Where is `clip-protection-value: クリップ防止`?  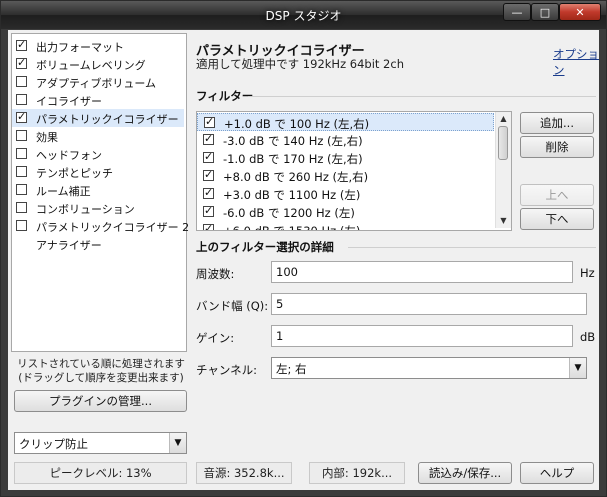 clip-protection-value: クリップ防止 is located at coordinates (53, 444).